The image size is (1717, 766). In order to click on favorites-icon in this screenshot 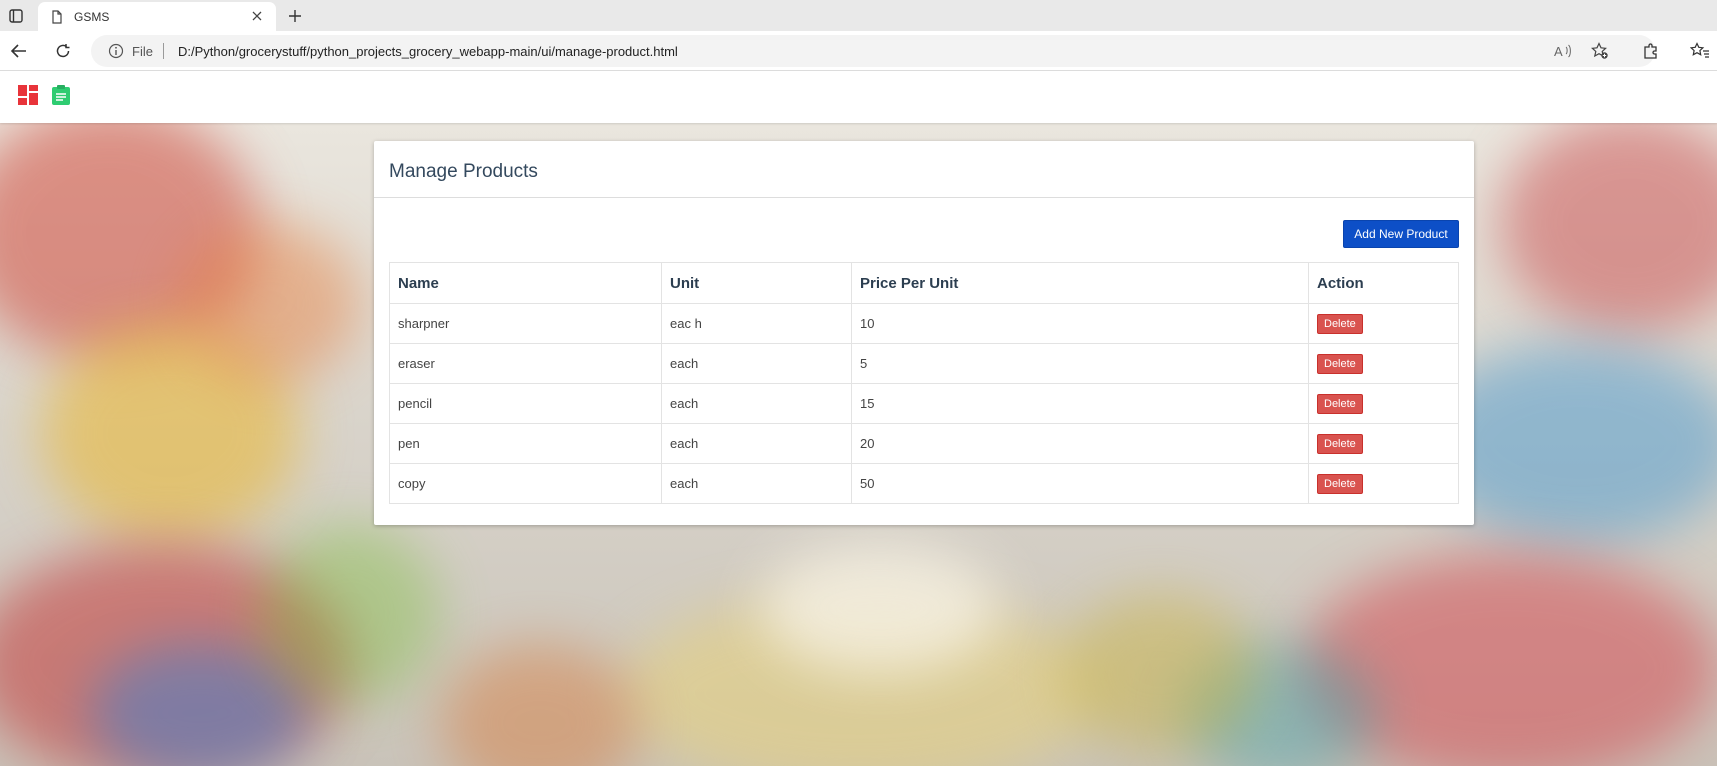, I will do `click(1700, 51)`.